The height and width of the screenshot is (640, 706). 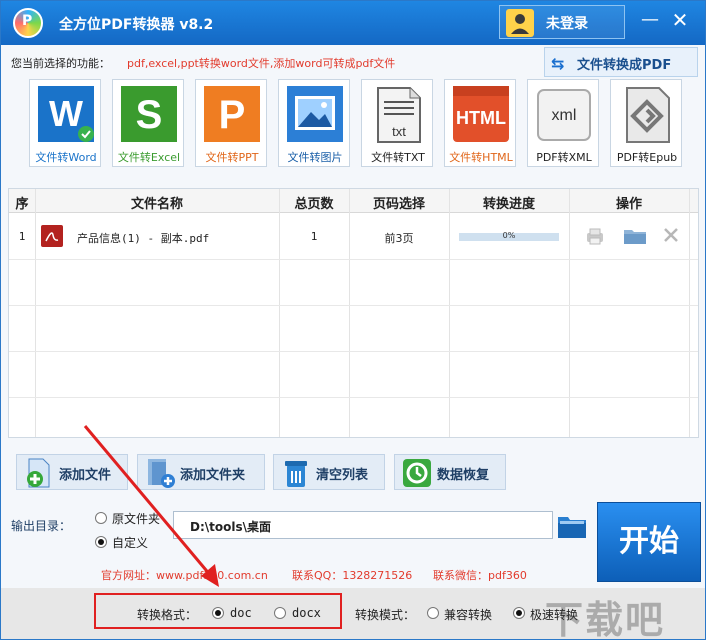 I want to click on login-button: 未登录, so click(x=562, y=22).